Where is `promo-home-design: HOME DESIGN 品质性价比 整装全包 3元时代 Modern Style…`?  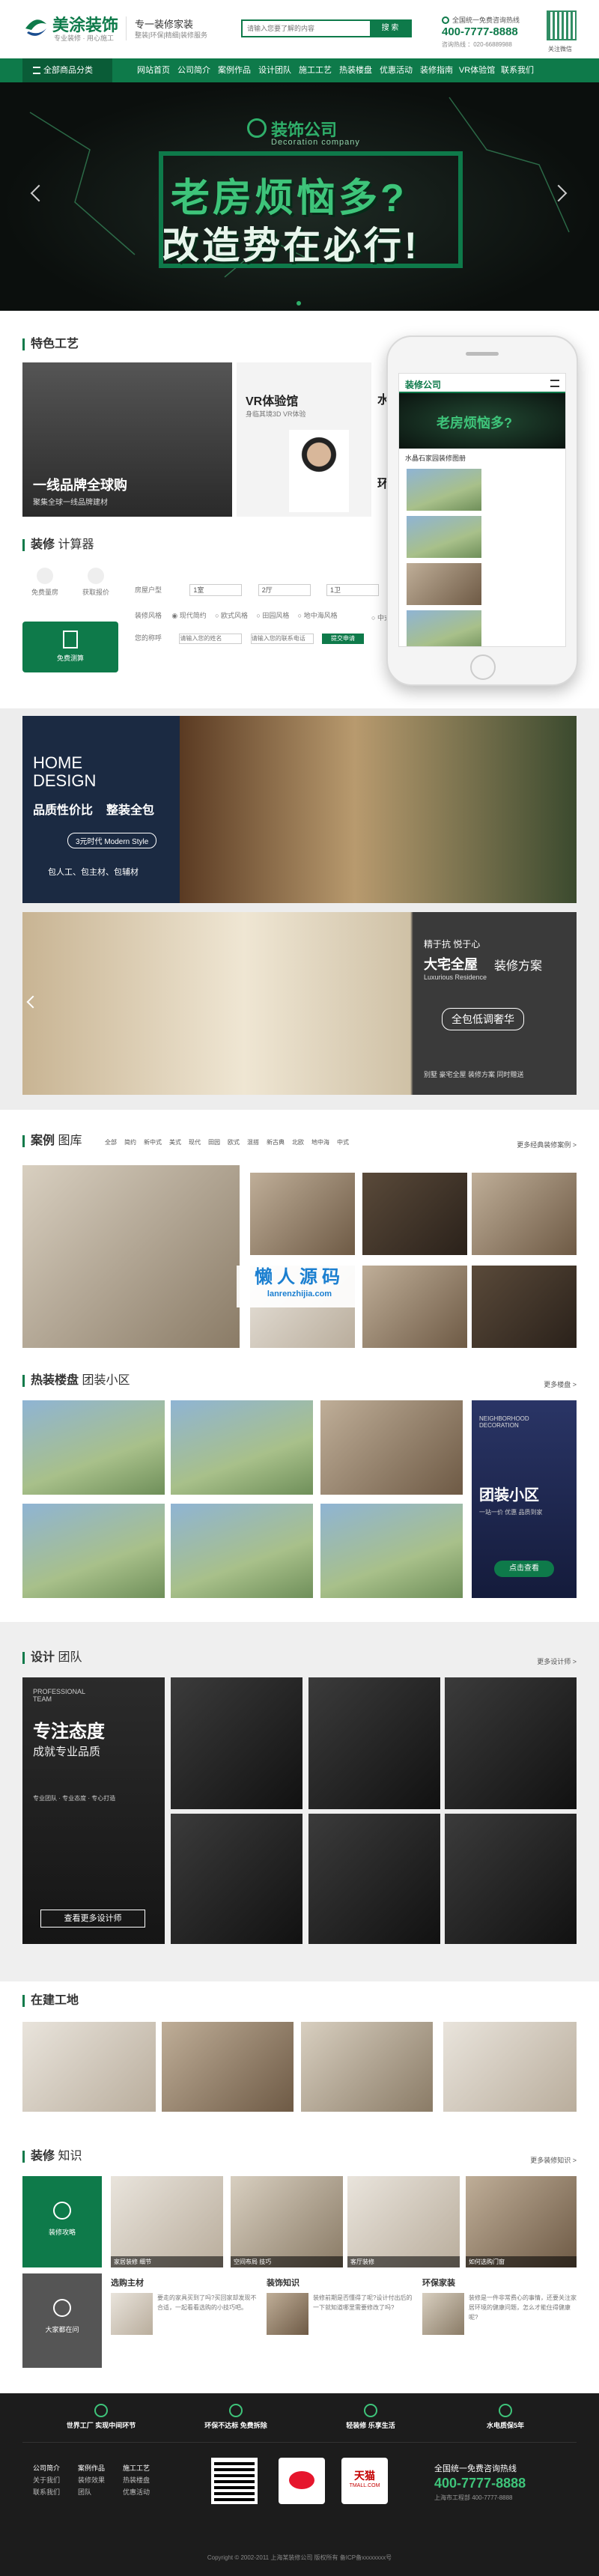
promo-home-design: HOME DESIGN 品质性价比 整装全包 3元时代 Modern Style… is located at coordinates (299, 809).